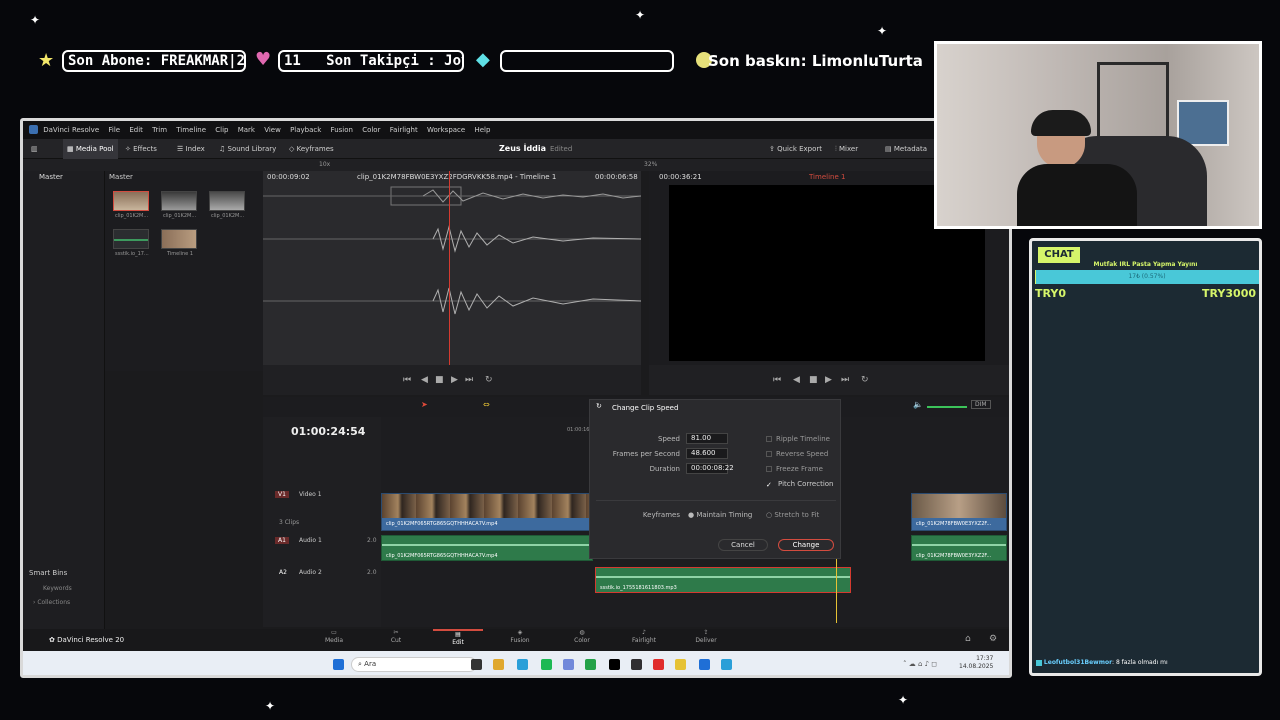 The height and width of the screenshot is (720, 1280). I want to click on opera-icon, so click(658, 664).